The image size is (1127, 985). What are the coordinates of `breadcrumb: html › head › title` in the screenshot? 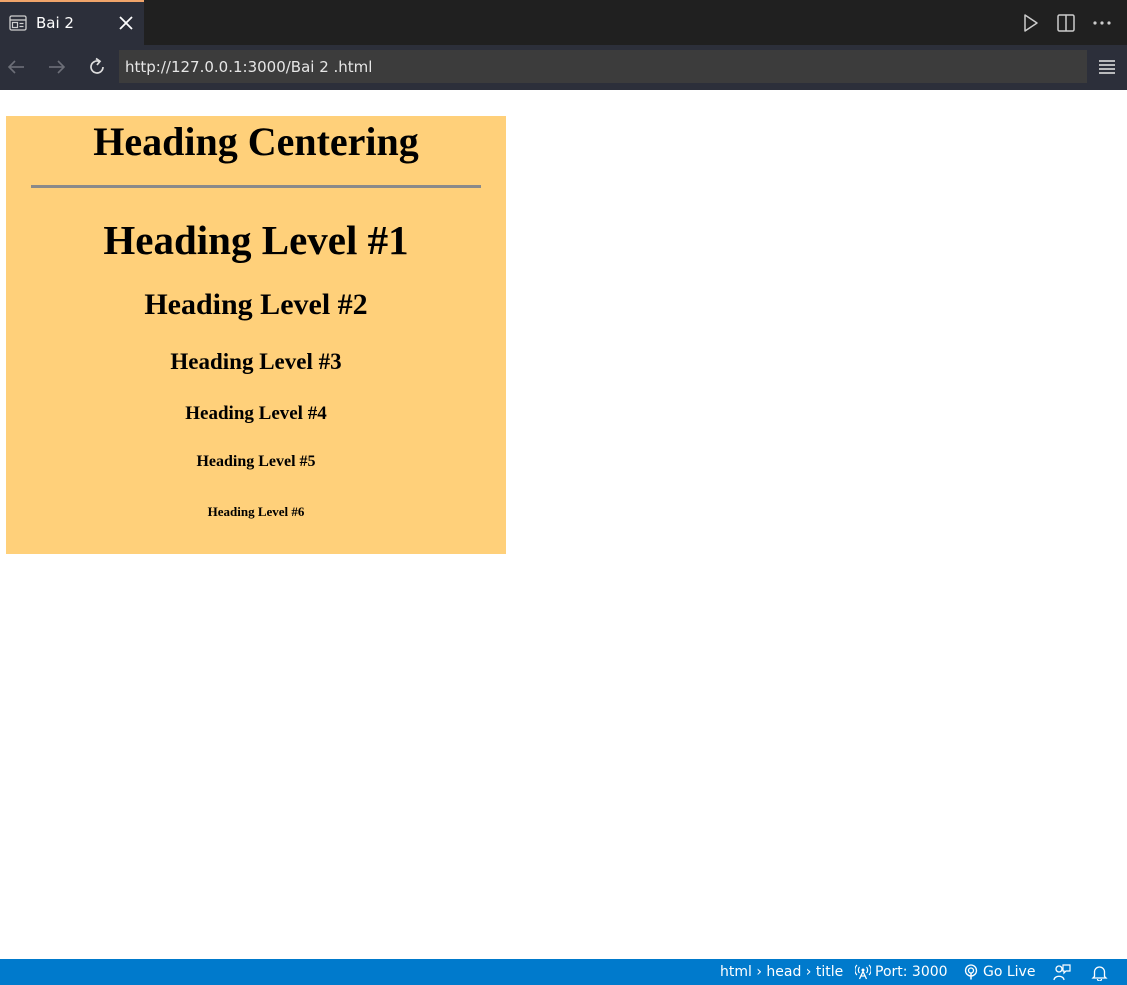 It's located at (781, 972).